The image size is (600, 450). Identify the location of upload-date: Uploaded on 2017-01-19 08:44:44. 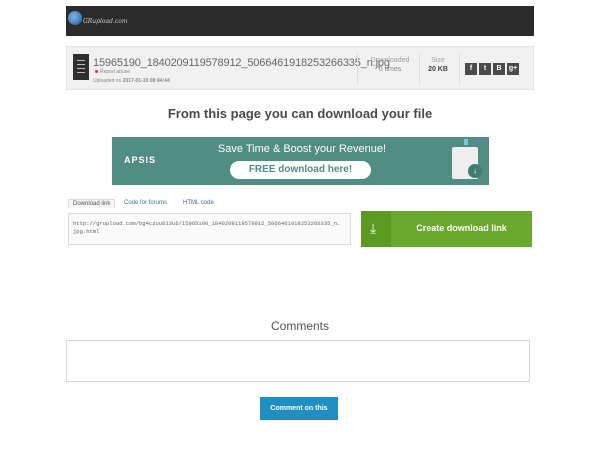
(131, 81).